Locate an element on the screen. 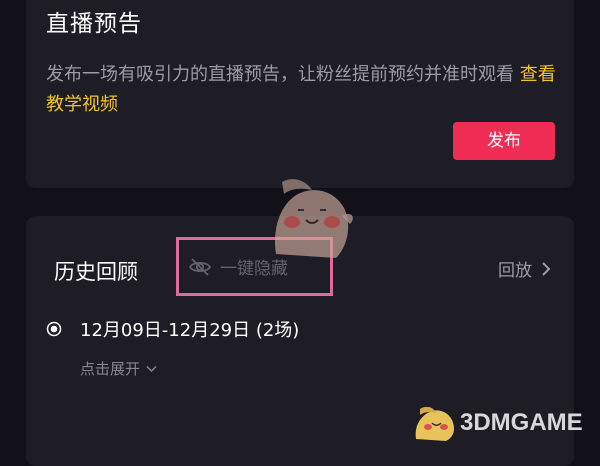 The height and width of the screenshot is (466, 600). period-label: 12月09日-12月29日 (2场) is located at coordinates (190, 330).